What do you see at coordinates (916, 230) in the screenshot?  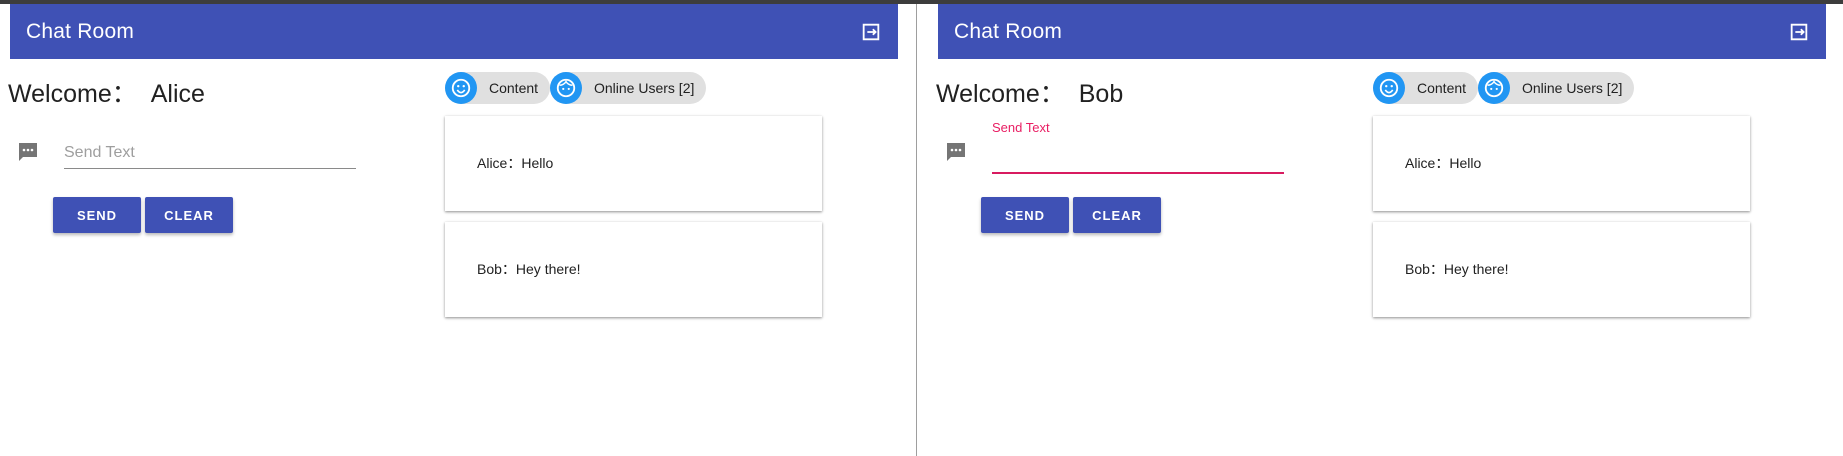 I see `panel-divider` at bounding box center [916, 230].